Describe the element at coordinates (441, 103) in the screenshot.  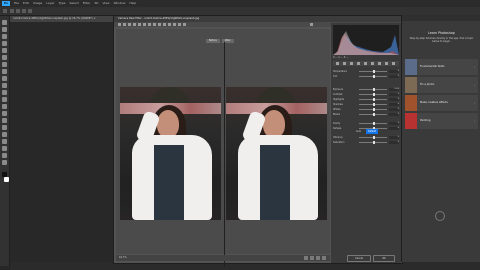
I see `learn-topic-item: Make creative effects ›` at that location.